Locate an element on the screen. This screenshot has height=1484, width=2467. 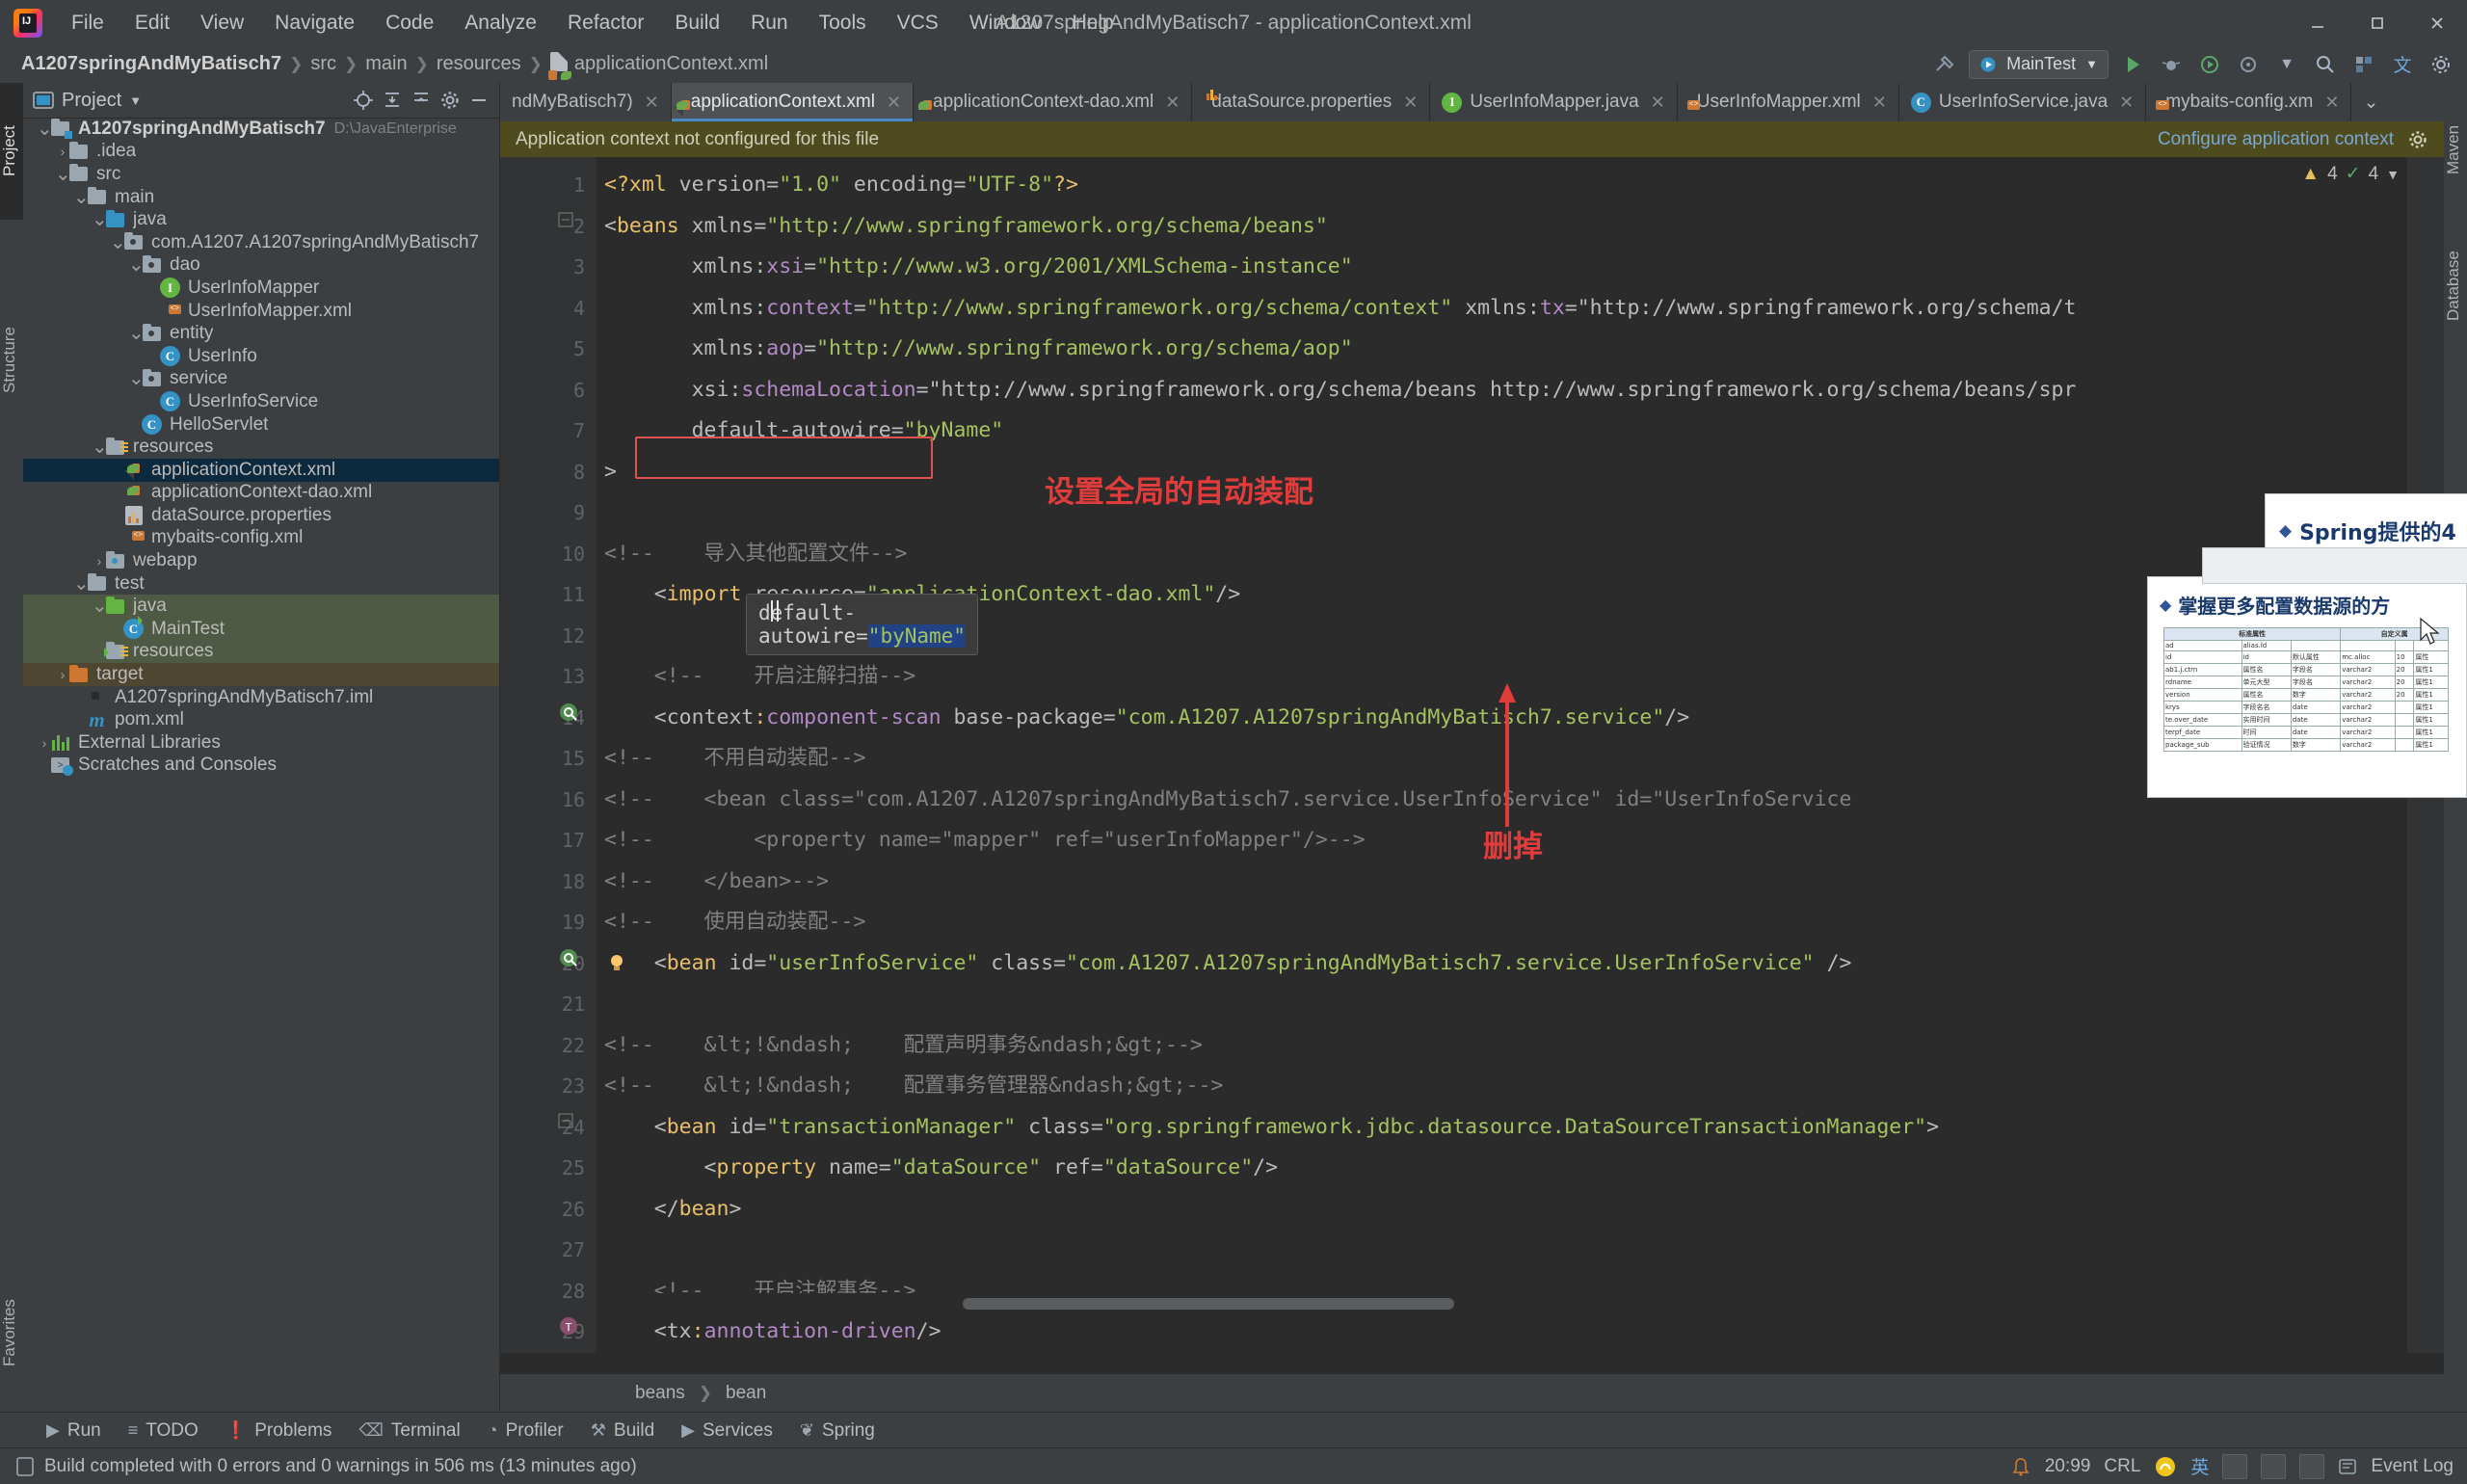
editor-tab-applicationcontext-dao-xml: <applicationContext-dao.xml✕ is located at coordinates (1053, 102).